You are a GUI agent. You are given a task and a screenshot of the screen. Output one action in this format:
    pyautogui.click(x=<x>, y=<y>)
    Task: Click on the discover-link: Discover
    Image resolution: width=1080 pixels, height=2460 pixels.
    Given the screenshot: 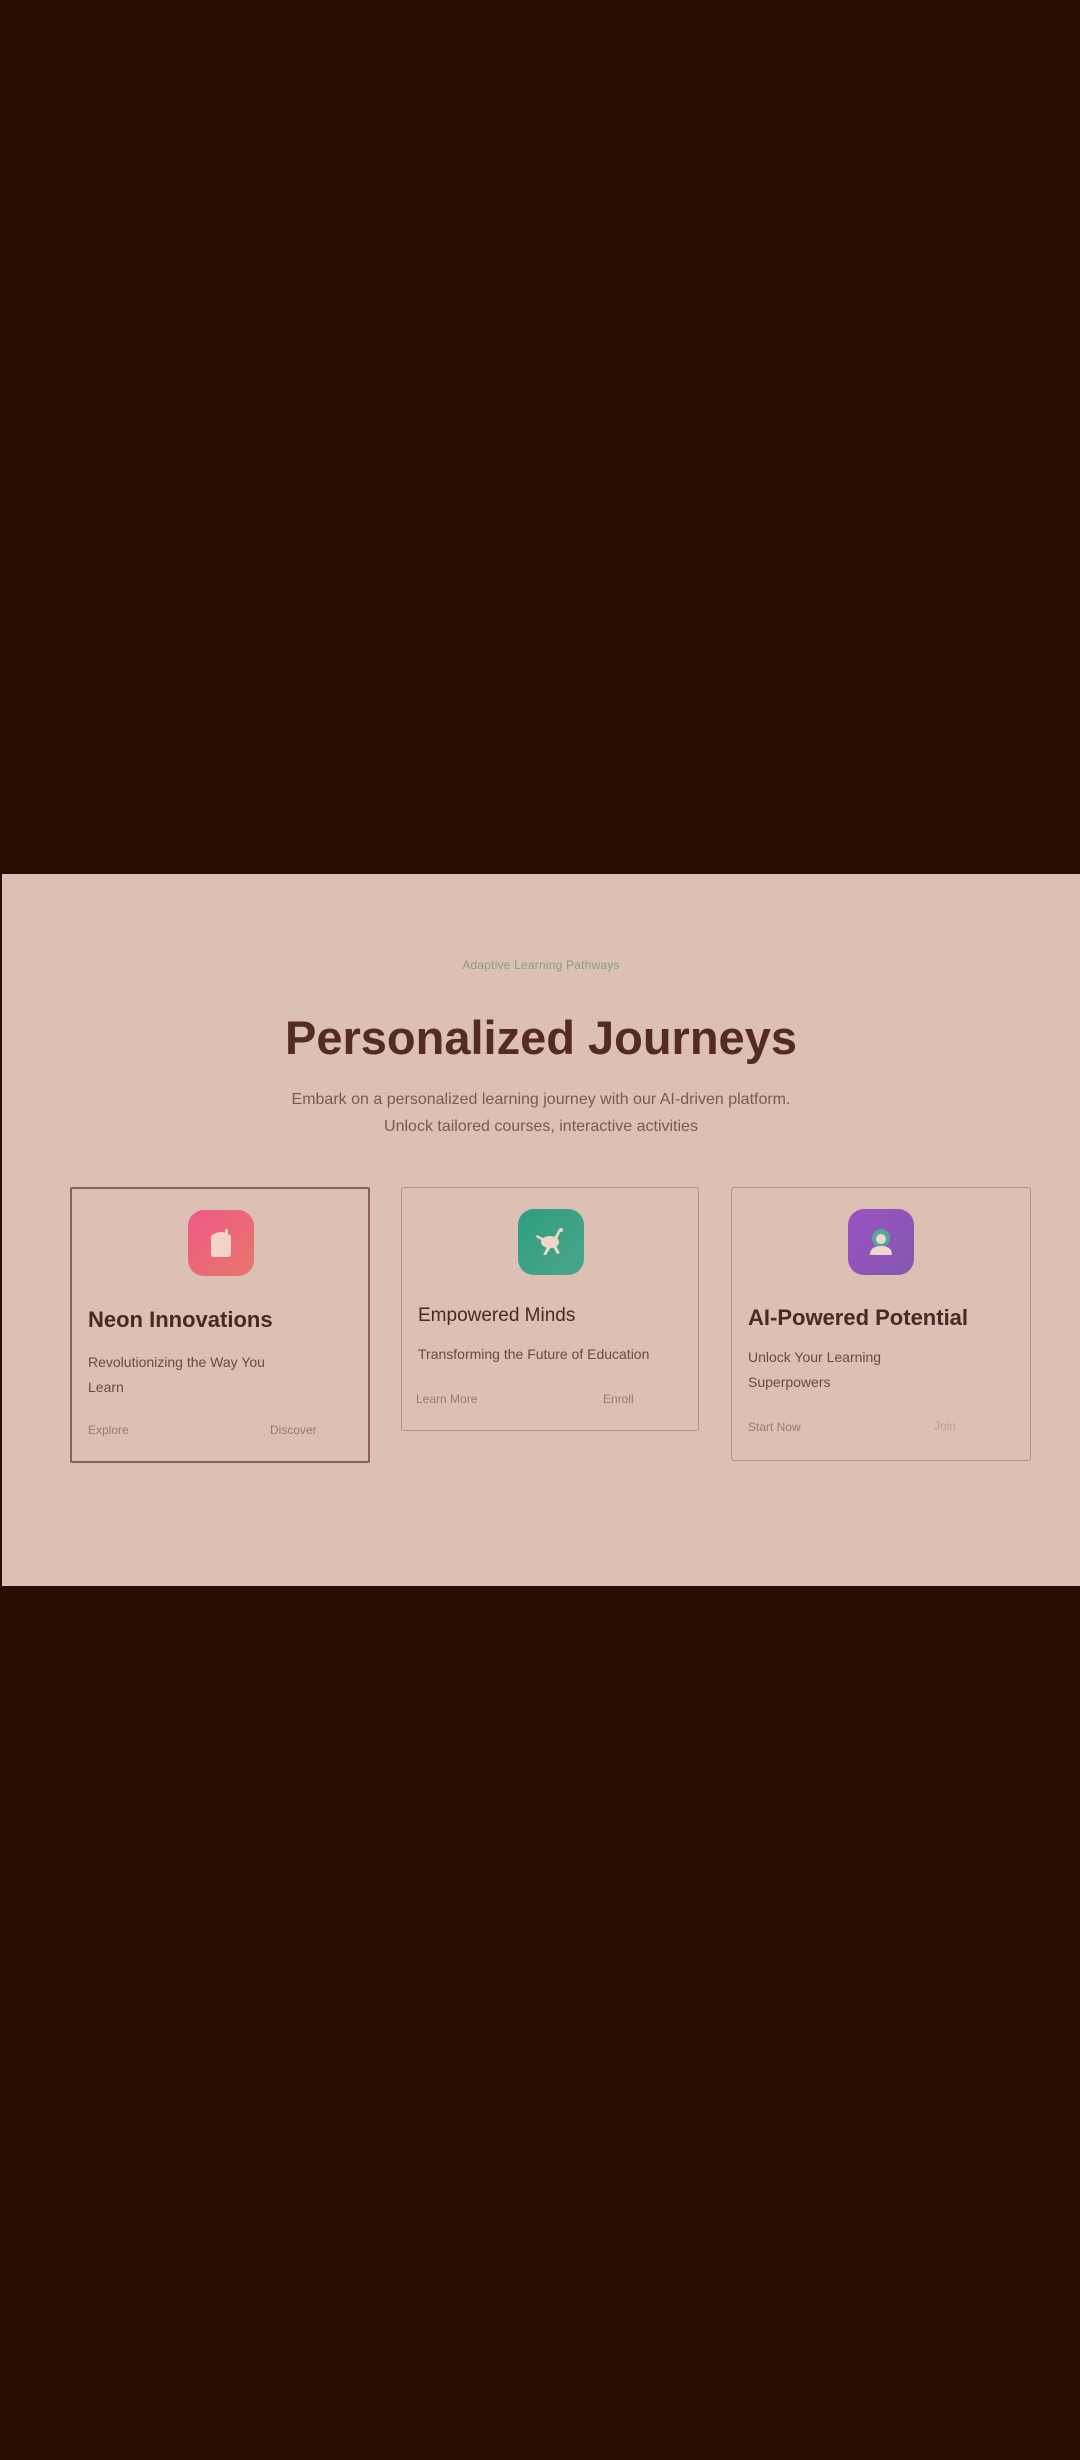 What is the action you would take?
    pyautogui.click(x=293, y=1430)
    